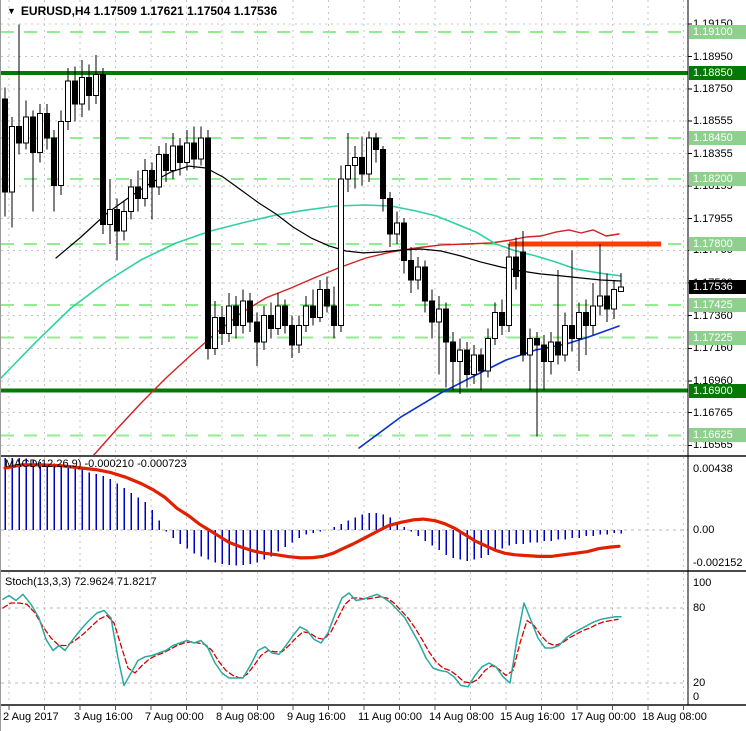 Image resolution: width=746 pixels, height=731 pixels. I want to click on price-level-badge: 1.18200, so click(717, 178).